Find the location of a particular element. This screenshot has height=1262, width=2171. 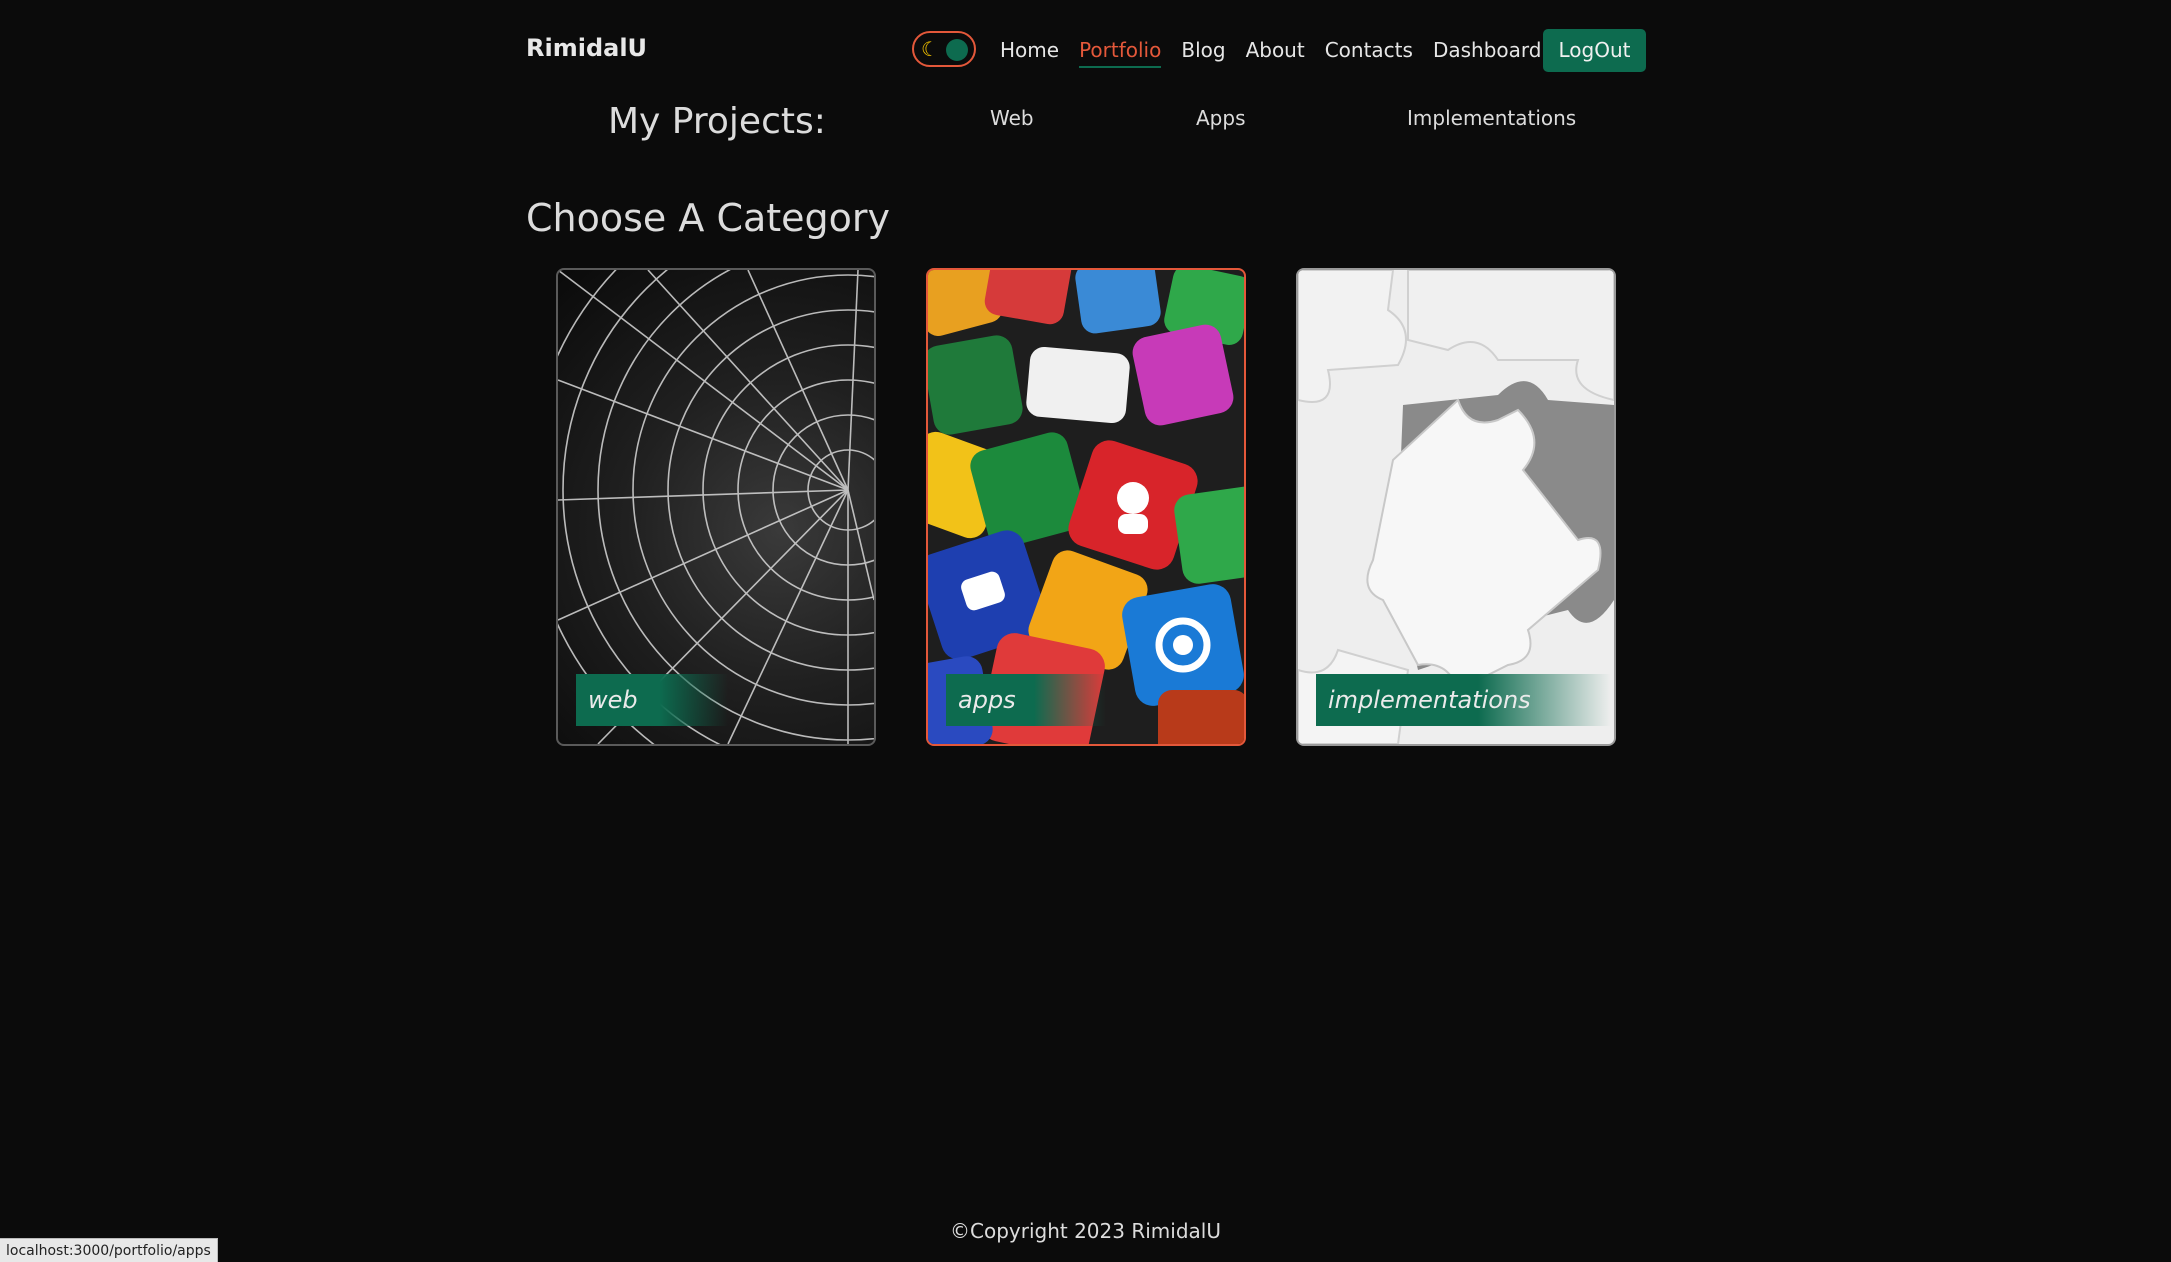

nav-dashboard: Dashboard is located at coordinates (1487, 53).